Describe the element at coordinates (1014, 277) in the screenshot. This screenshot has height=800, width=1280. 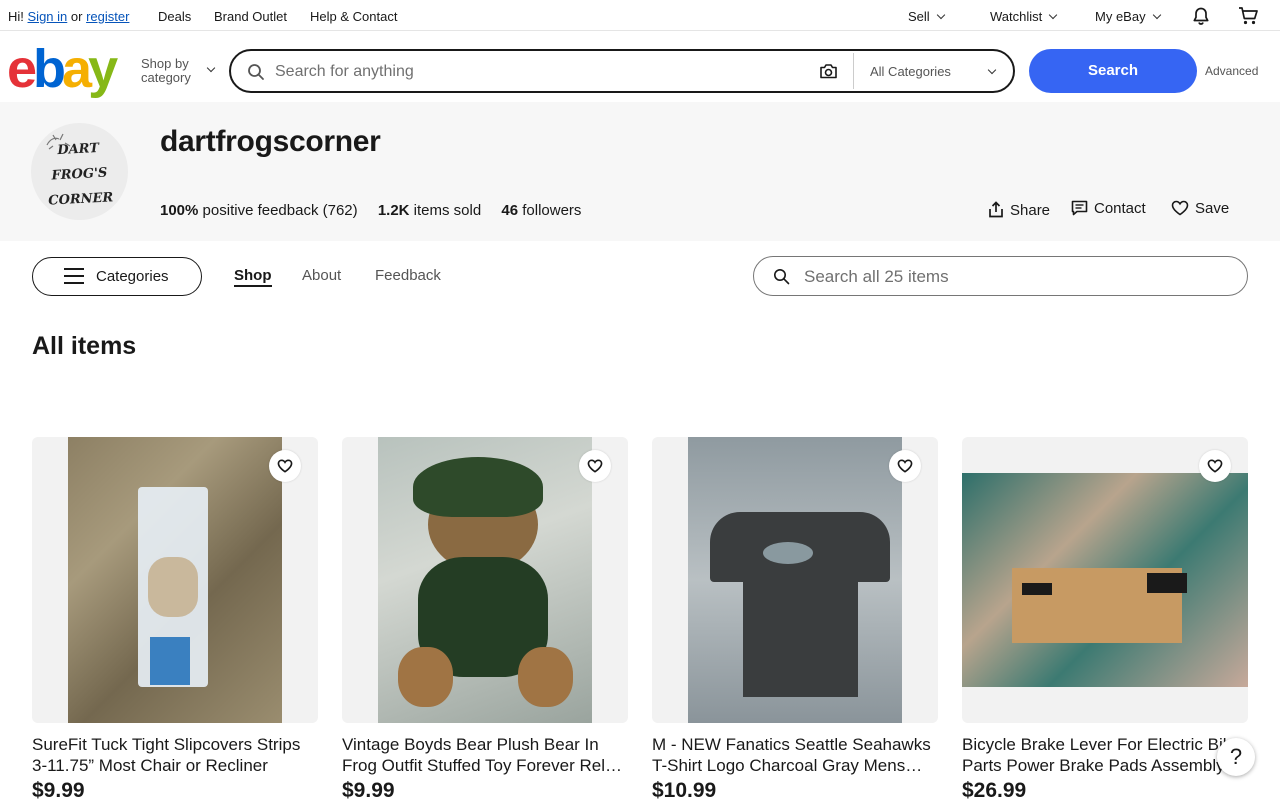
I see `store-search-input` at that location.